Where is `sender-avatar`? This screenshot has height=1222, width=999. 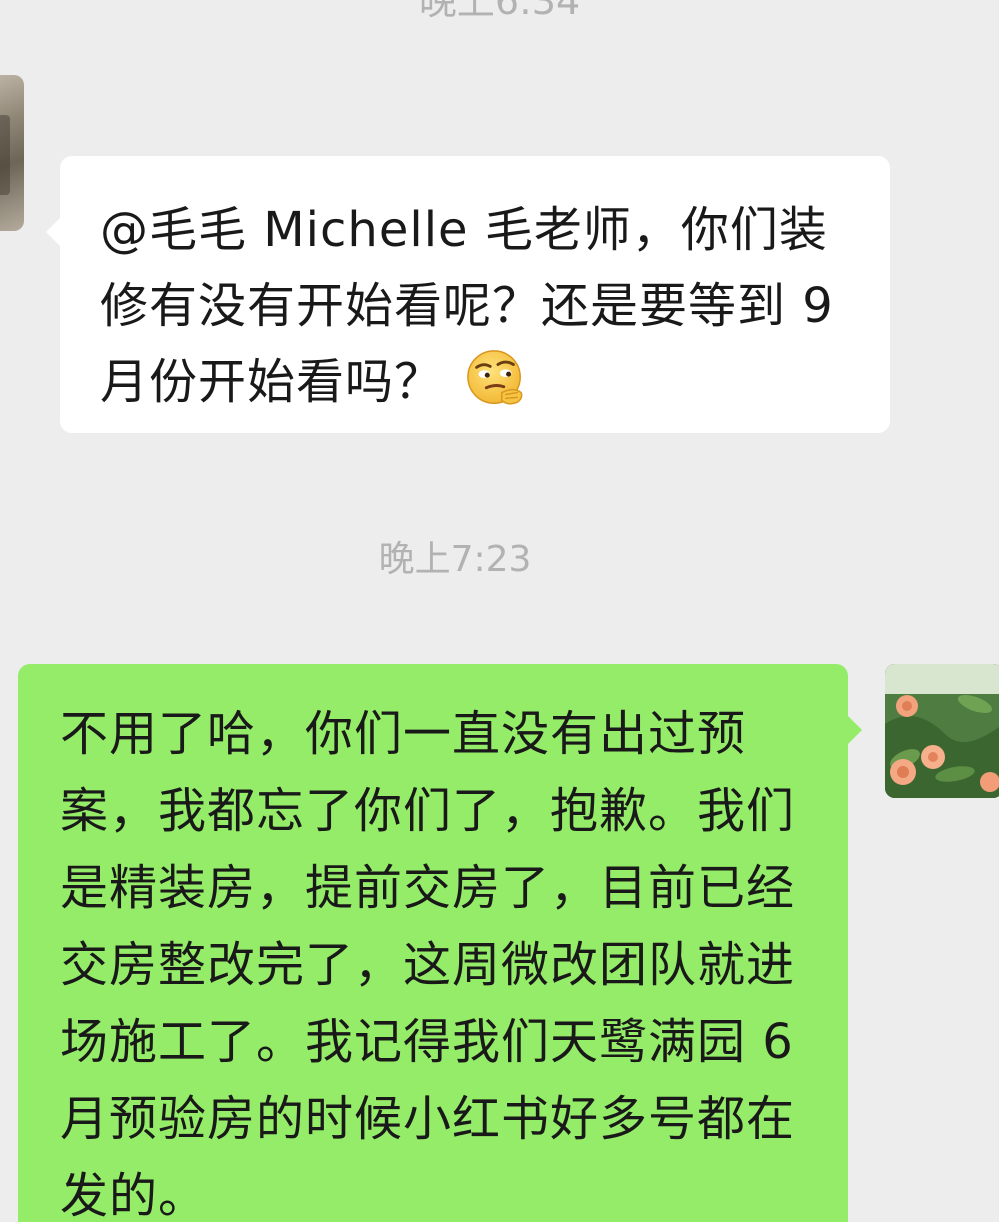 sender-avatar is located at coordinates (12, 153).